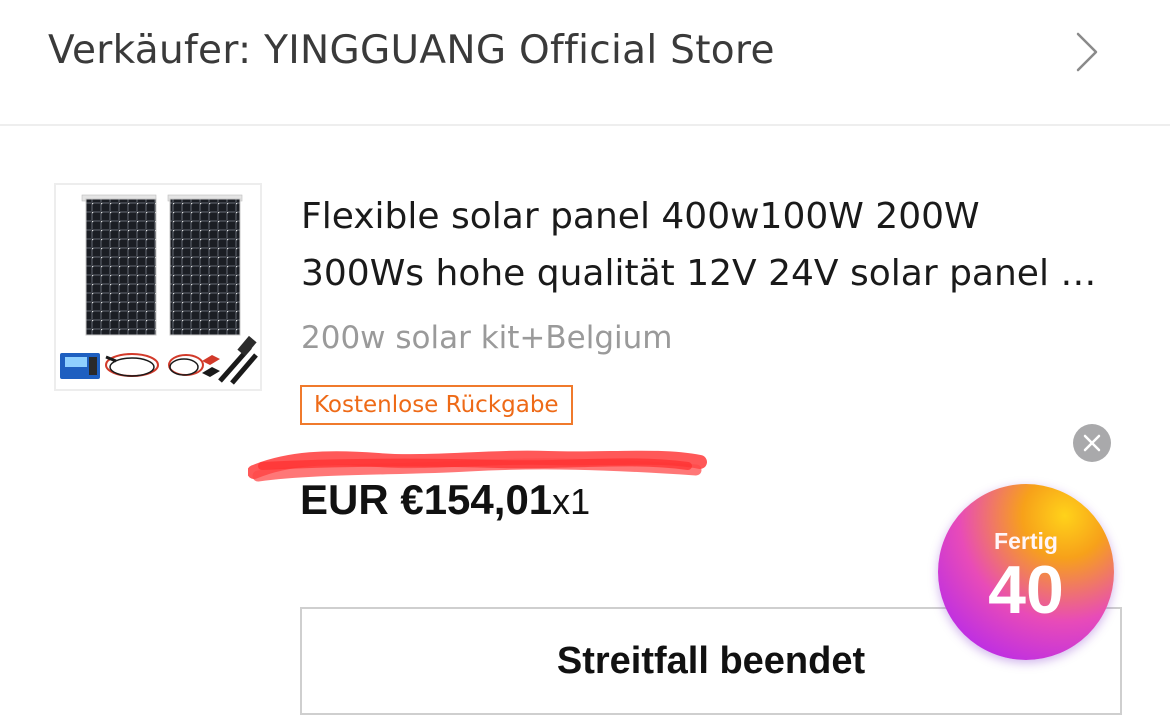 The height and width of the screenshot is (721, 1170). What do you see at coordinates (640, 216) in the screenshot?
I see `product-title-line-1: Flexible solar panel 400w100W 200W` at bounding box center [640, 216].